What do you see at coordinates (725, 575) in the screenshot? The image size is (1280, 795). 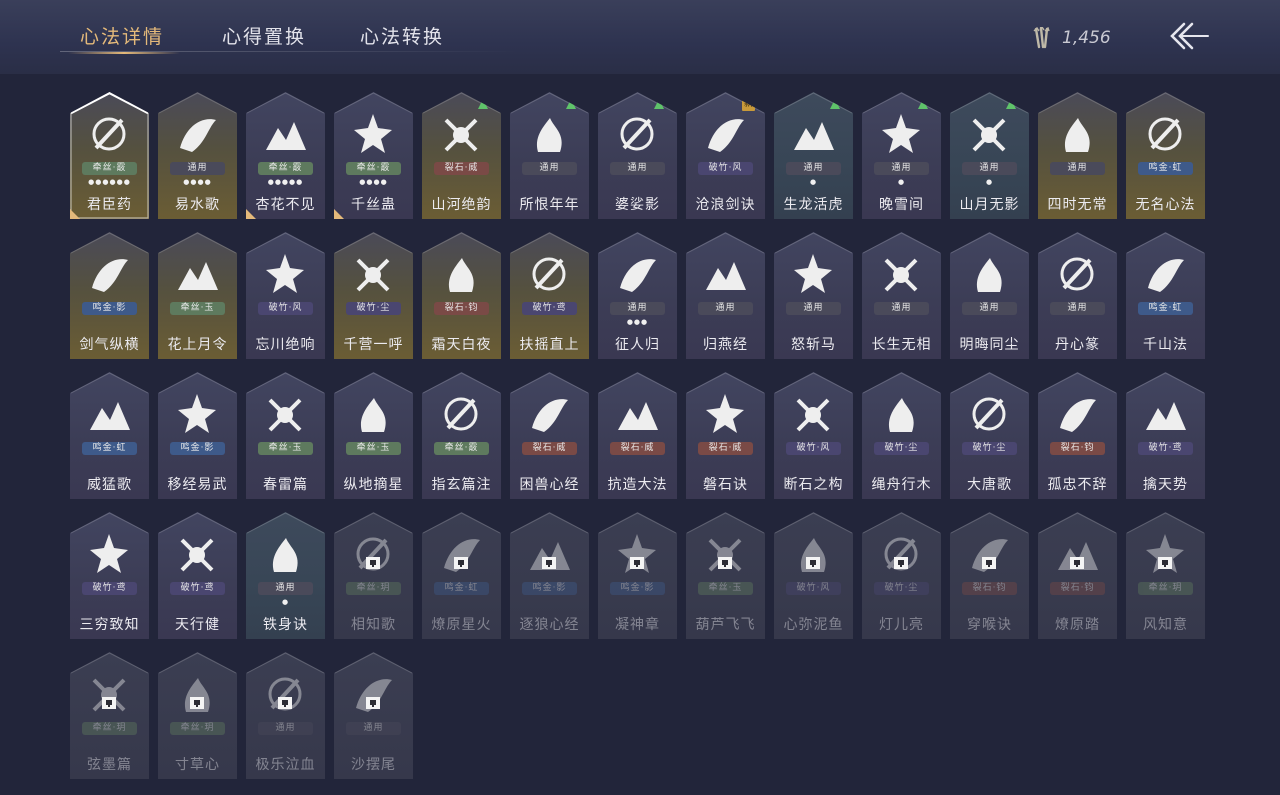 I see `xinfa-card: 牵丝·玉 葫芦飞飞` at bounding box center [725, 575].